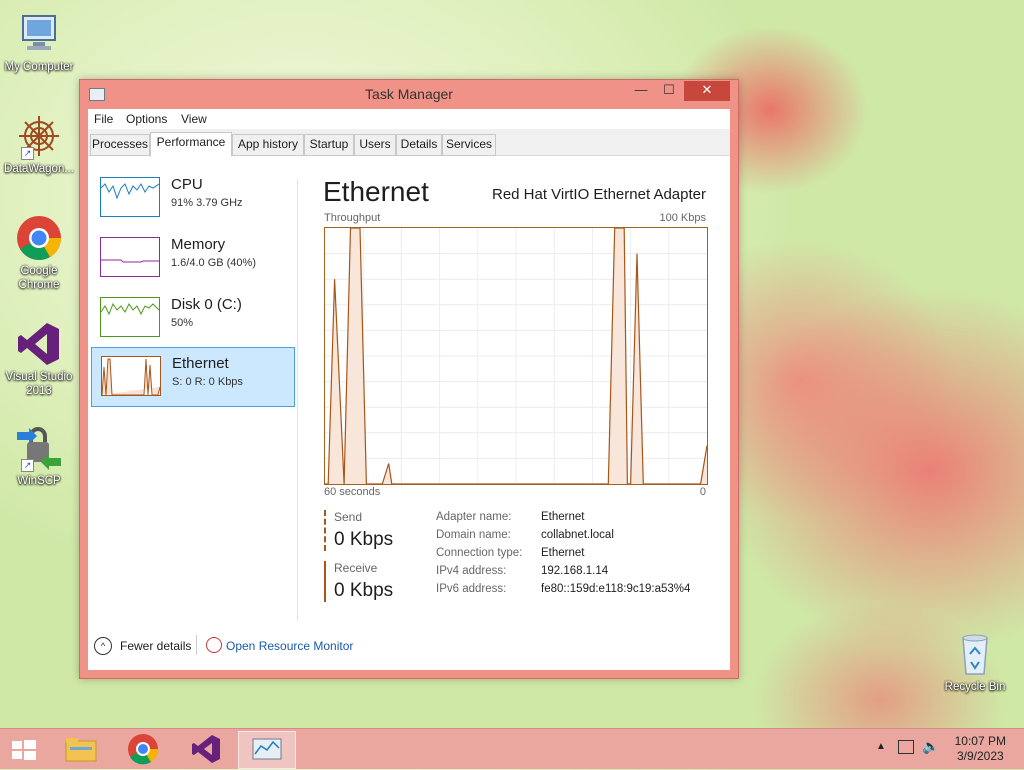  What do you see at coordinates (641, 91) in the screenshot?
I see `minimize-button: —` at bounding box center [641, 91].